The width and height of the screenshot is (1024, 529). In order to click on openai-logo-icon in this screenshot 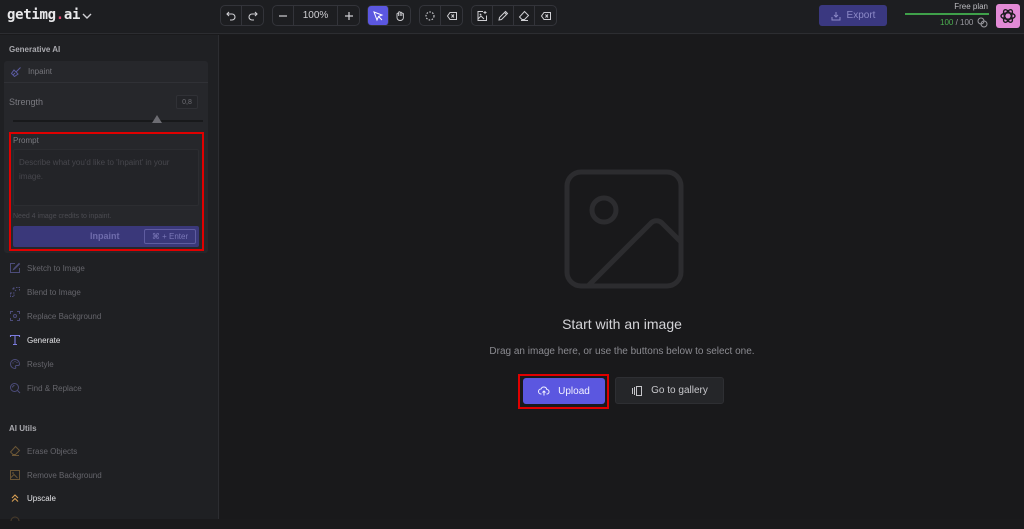, I will do `click(1008, 16)`.